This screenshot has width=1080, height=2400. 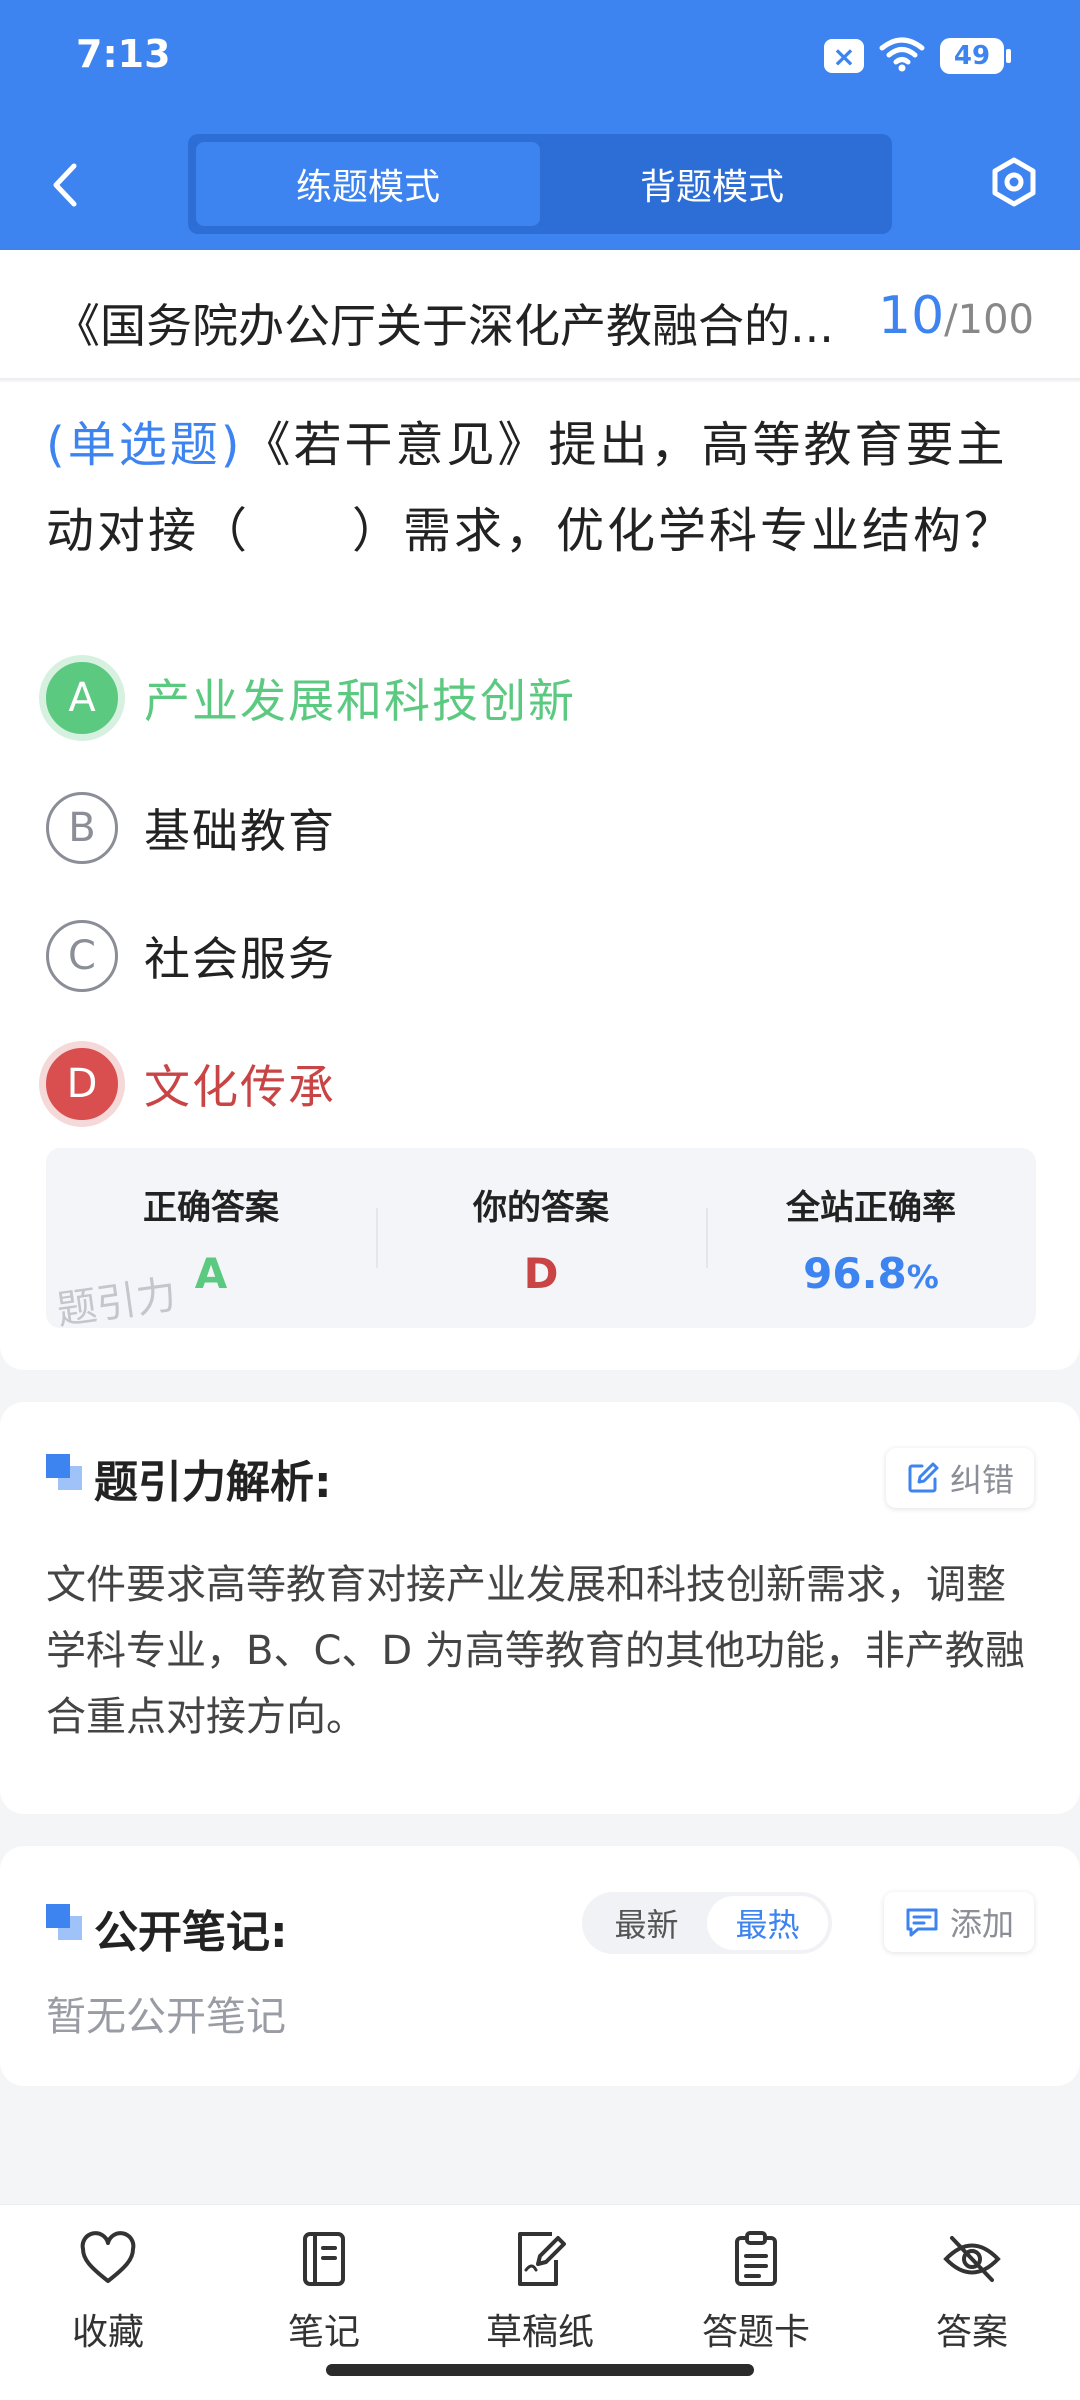 What do you see at coordinates (541, 1273) in the screenshot?
I see `your-answer-value: D` at bounding box center [541, 1273].